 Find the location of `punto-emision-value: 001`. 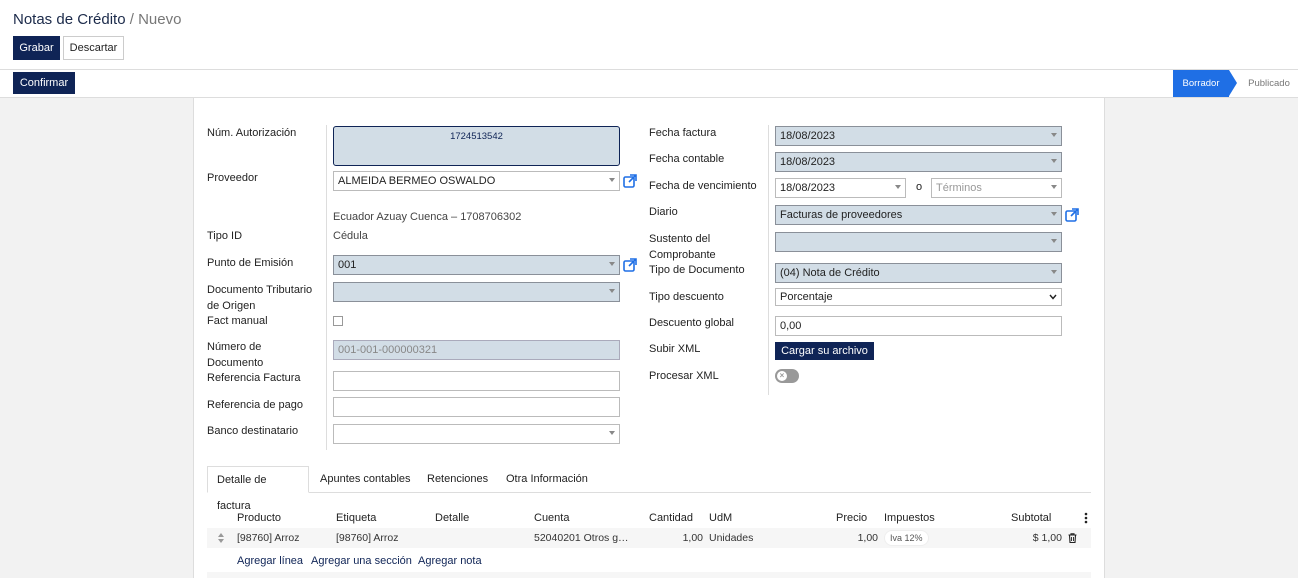

punto-emision-value: 001 is located at coordinates (347, 265).